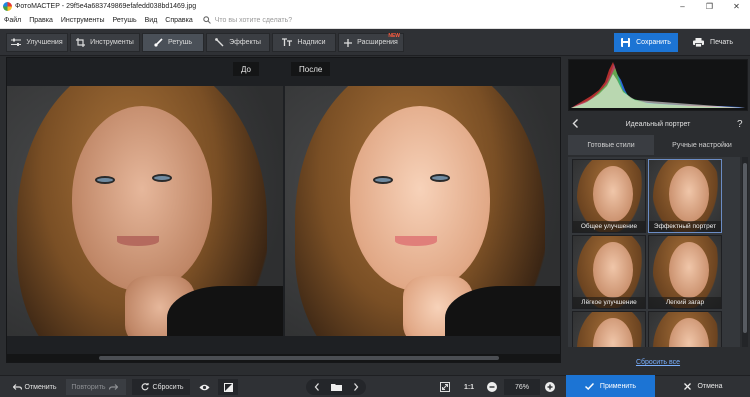 The height and width of the screenshot is (397, 750). What do you see at coordinates (158, 42) in the screenshot?
I see `brush-icon` at bounding box center [158, 42].